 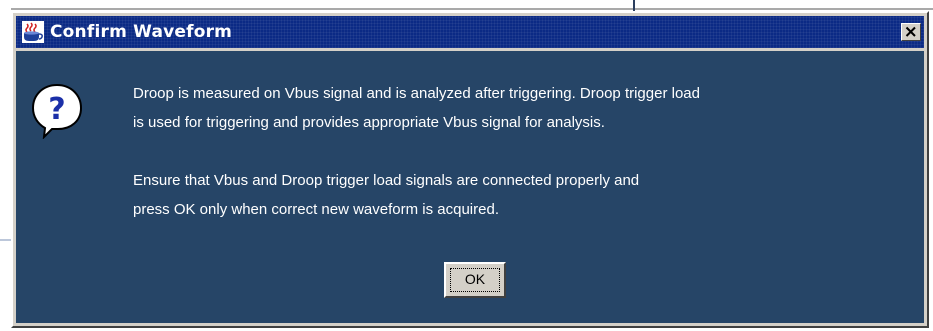 I want to click on java-coffee-cup-icon, so click(x=33, y=32).